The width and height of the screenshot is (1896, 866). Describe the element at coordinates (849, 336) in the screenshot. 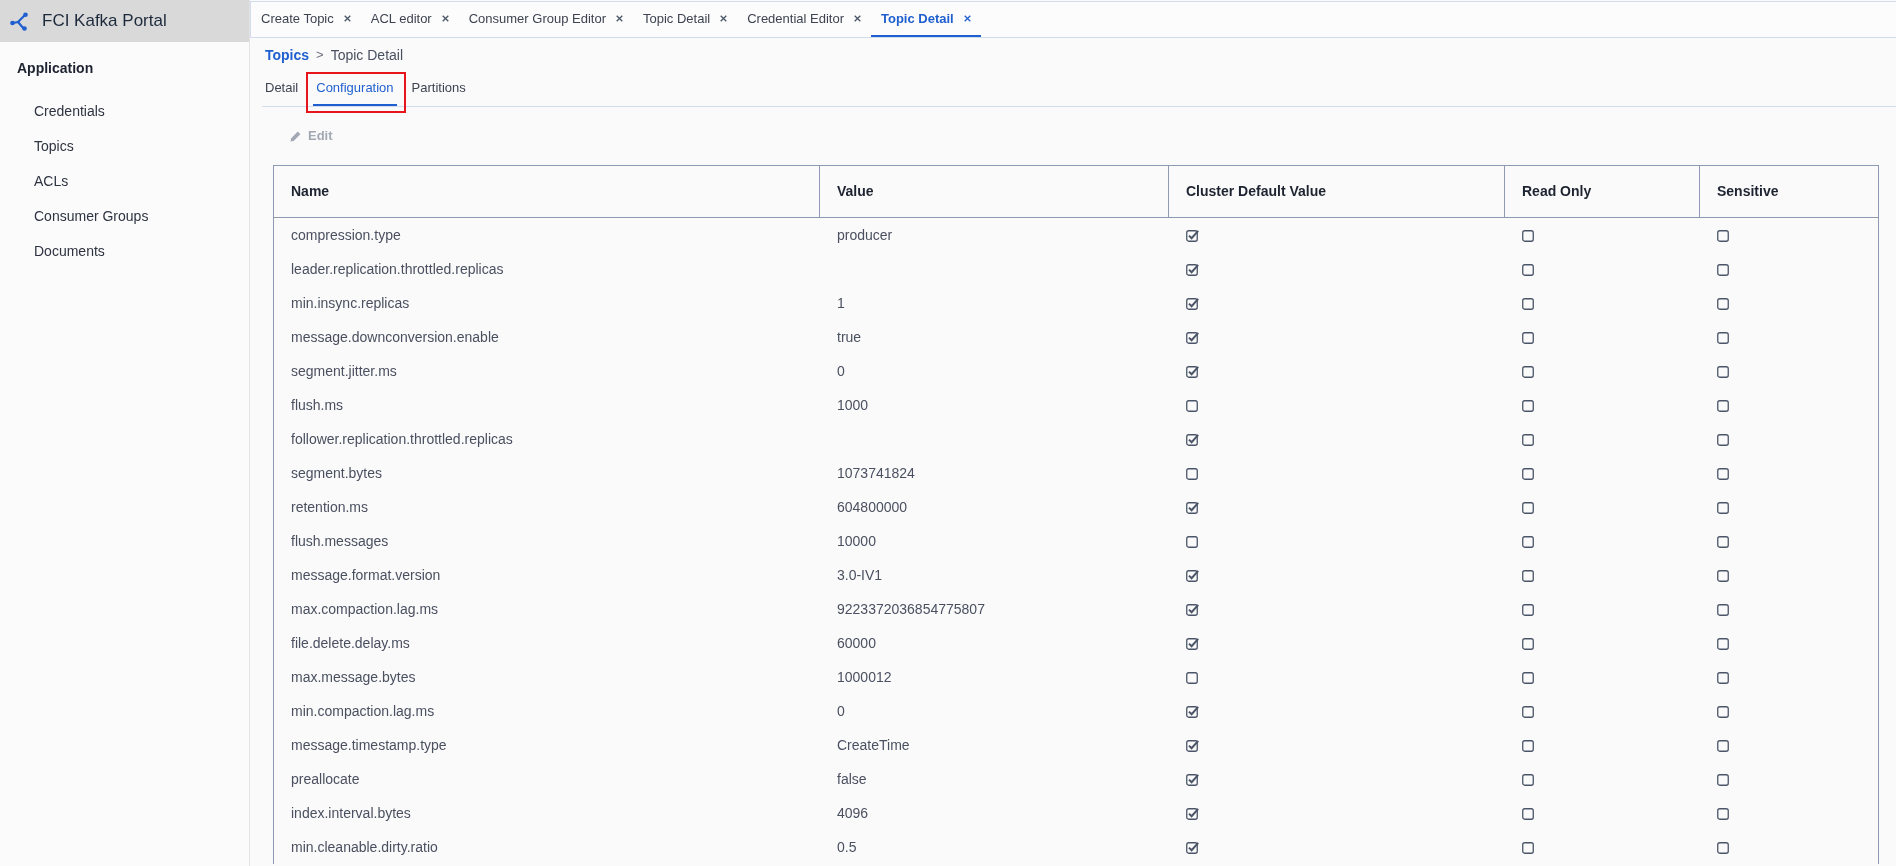

I see `table-cell: true` at that location.